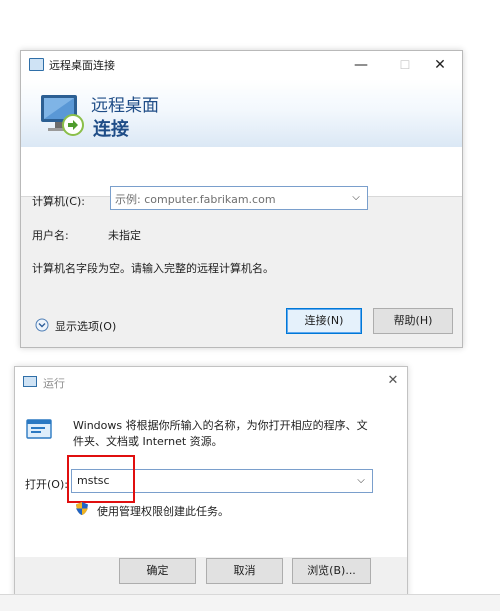 This screenshot has height=611, width=500. Describe the element at coordinates (58, 201) in the screenshot. I see `computer-label: 计算机(C):` at that location.